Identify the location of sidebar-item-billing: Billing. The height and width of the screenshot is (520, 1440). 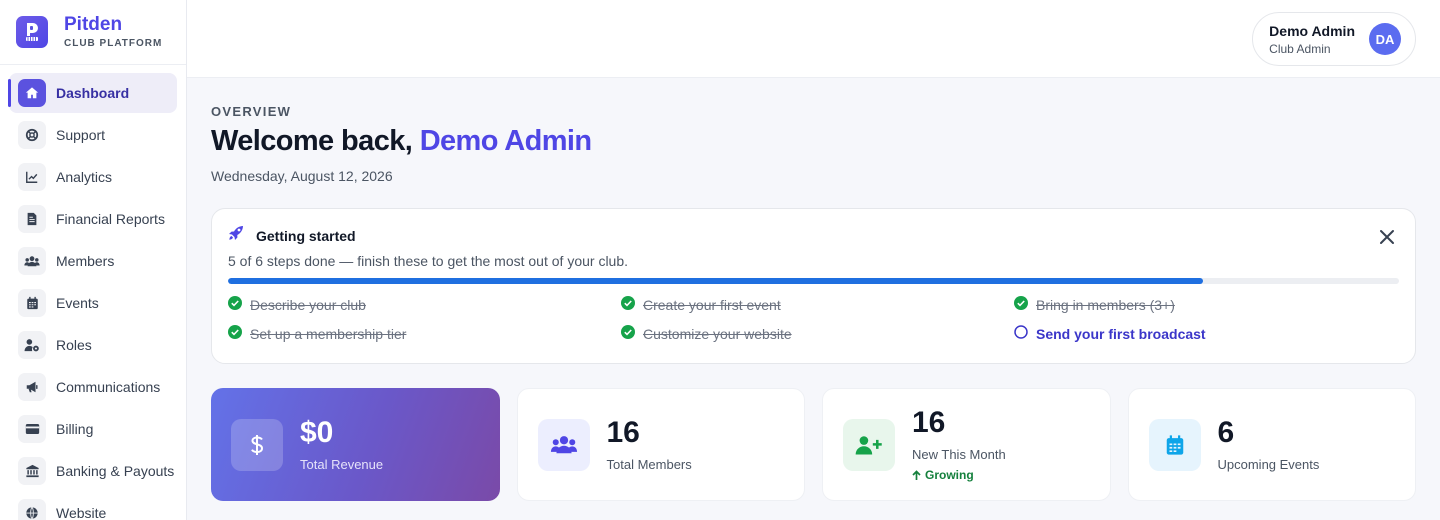
(93, 429).